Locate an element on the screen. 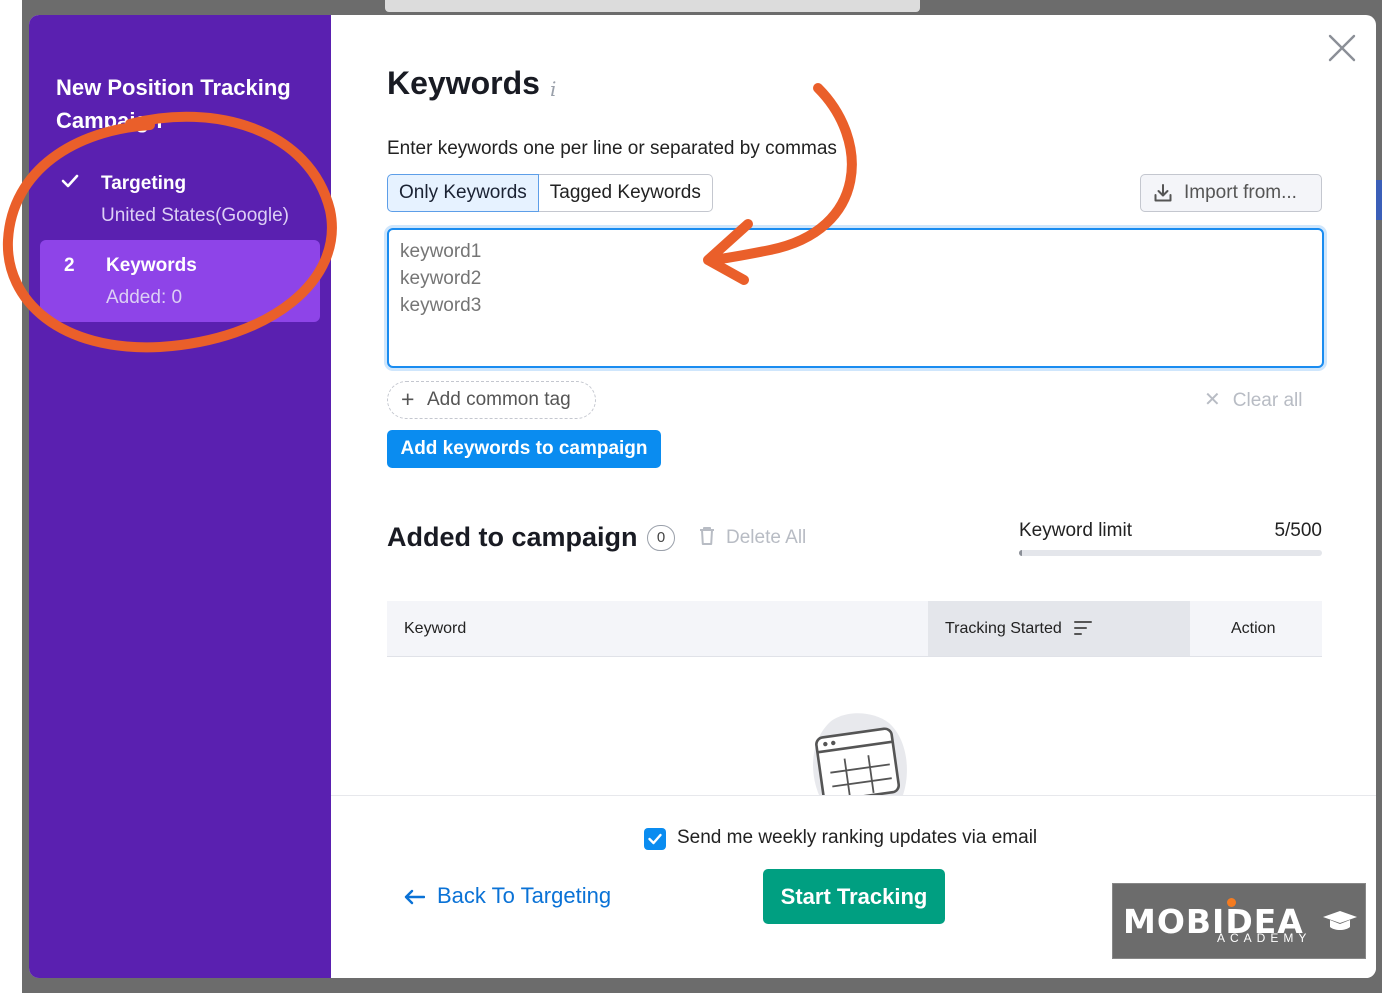 The image size is (1382, 993). page-title: Keywords is located at coordinates (463, 83).